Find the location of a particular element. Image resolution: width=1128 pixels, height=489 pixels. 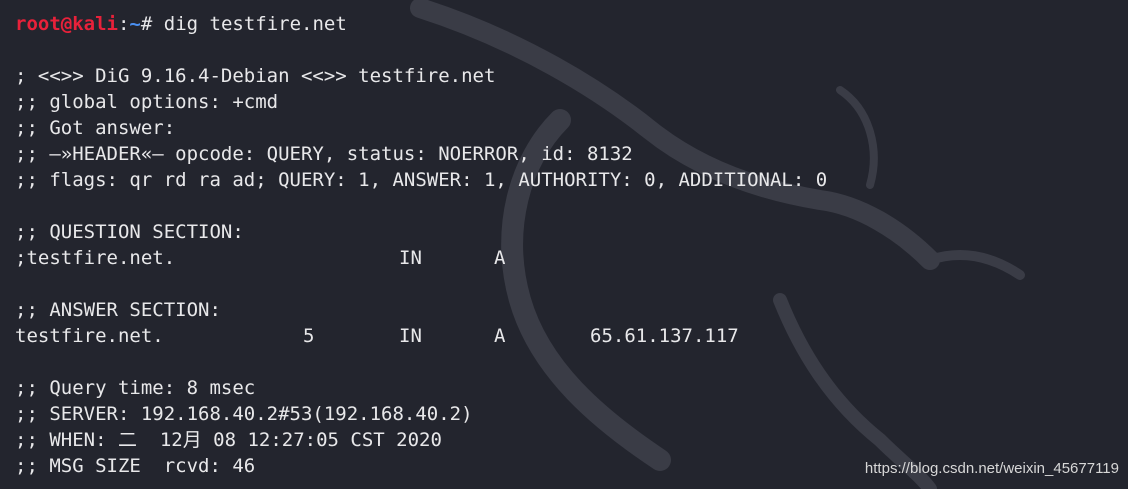

prompt-line: root@kali:~# dig testfire.net is located at coordinates (181, 24).